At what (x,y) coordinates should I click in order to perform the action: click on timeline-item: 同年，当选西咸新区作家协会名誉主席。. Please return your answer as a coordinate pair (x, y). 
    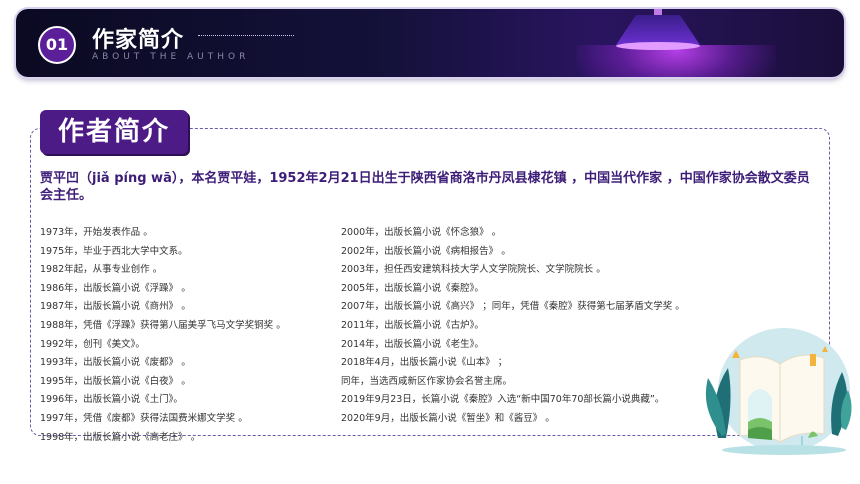
    Looking at the image, I should click on (427, 381).